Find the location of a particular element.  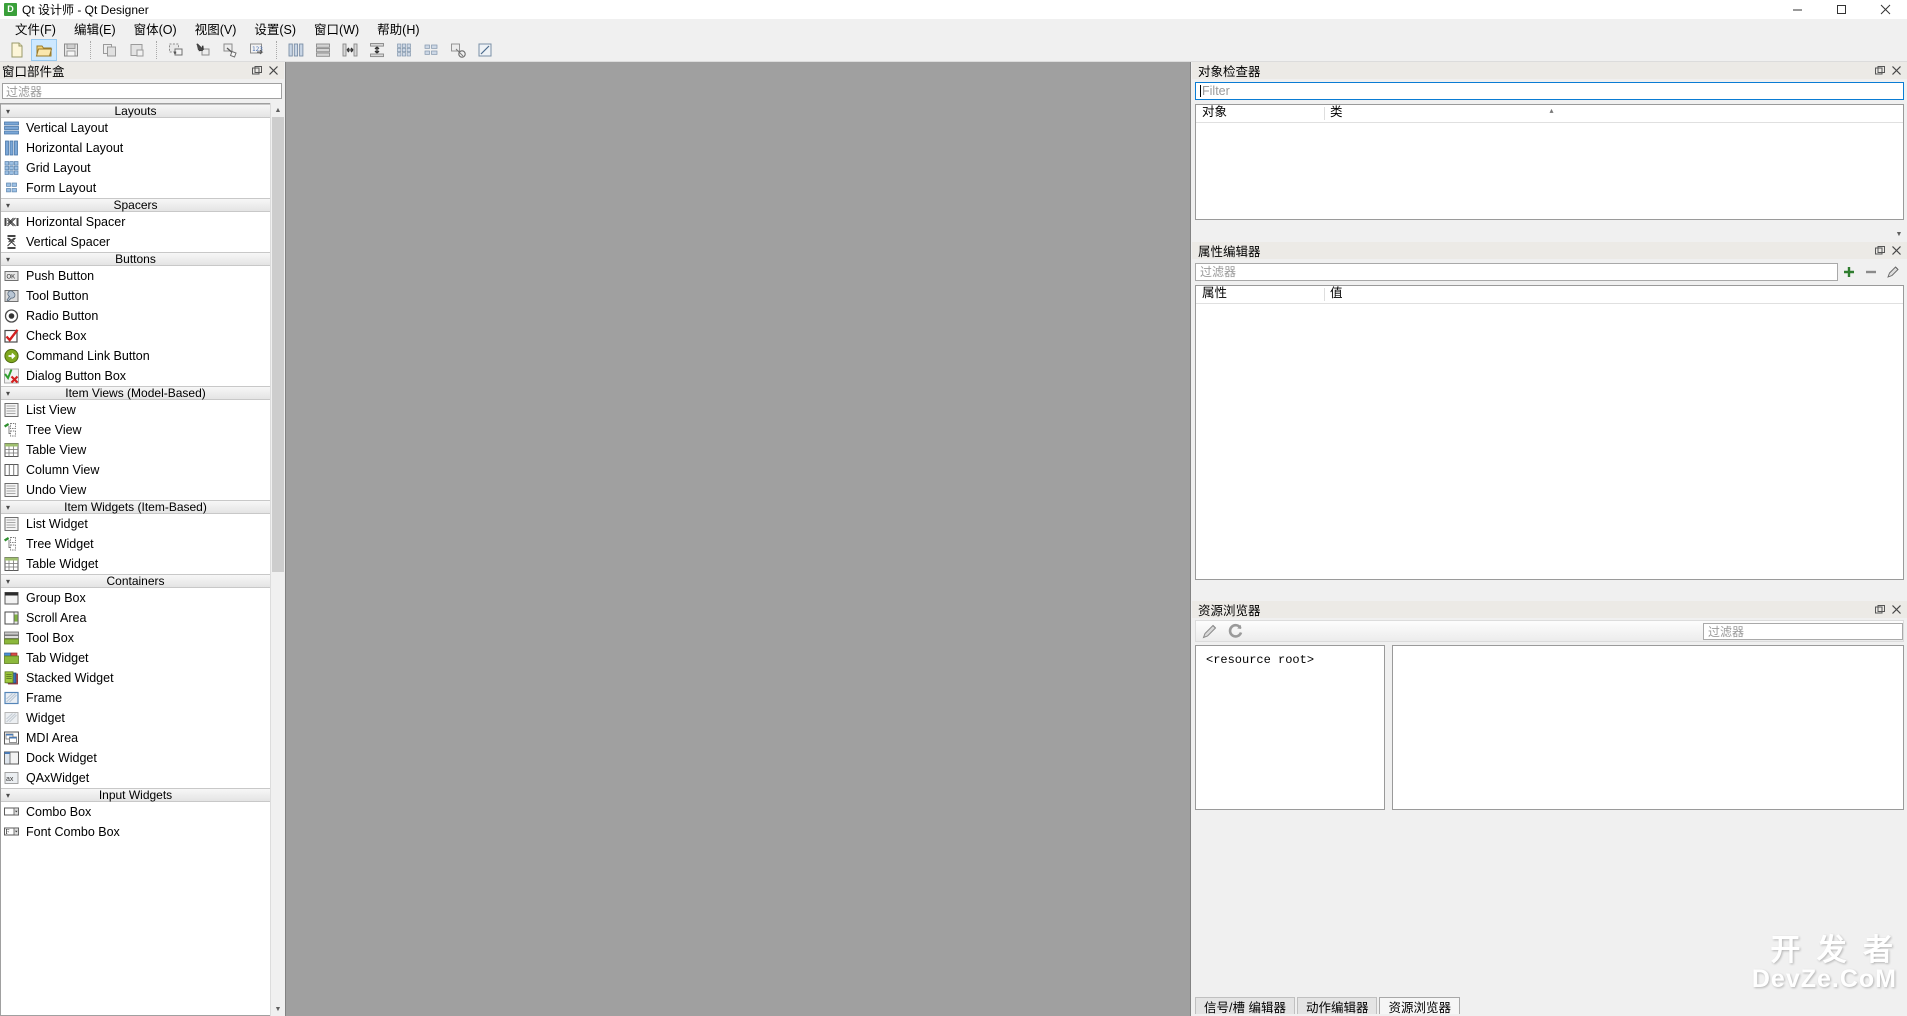

menu-file: 文件(F) is located at coordinates (35, 28).